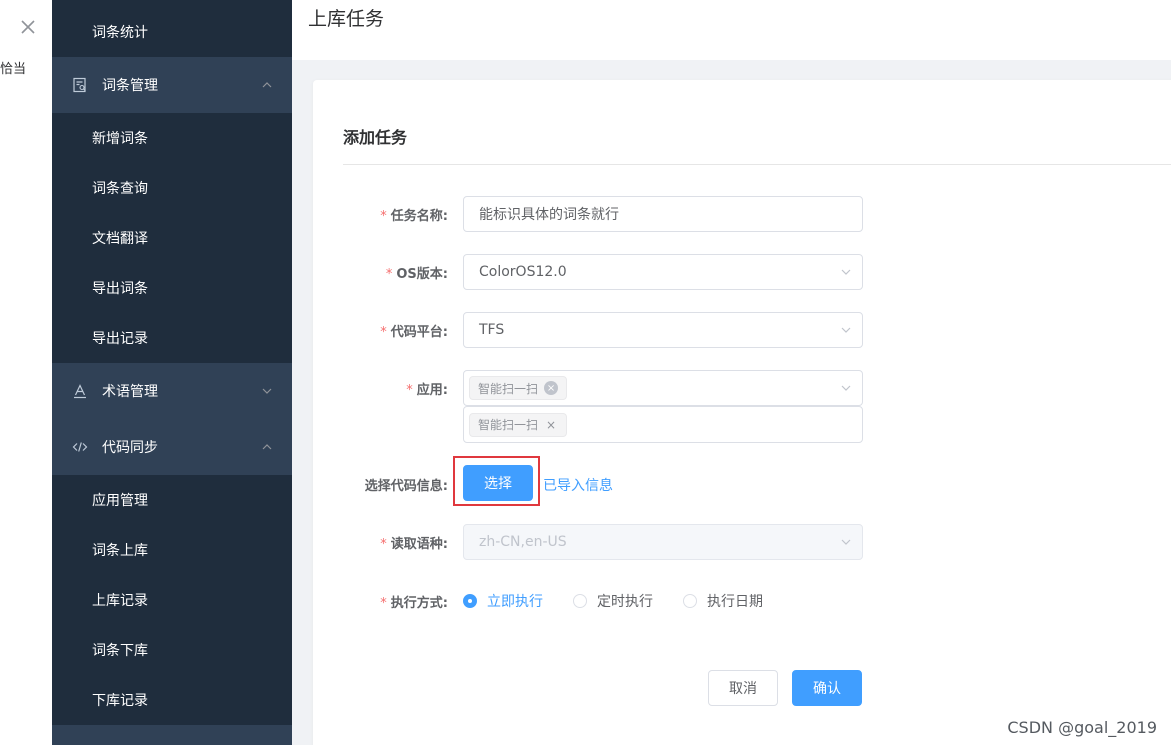  Describe the element at coordinates (120, 339) in the screenshot. I see `sidebar-item-label: 导出记录` at that location.